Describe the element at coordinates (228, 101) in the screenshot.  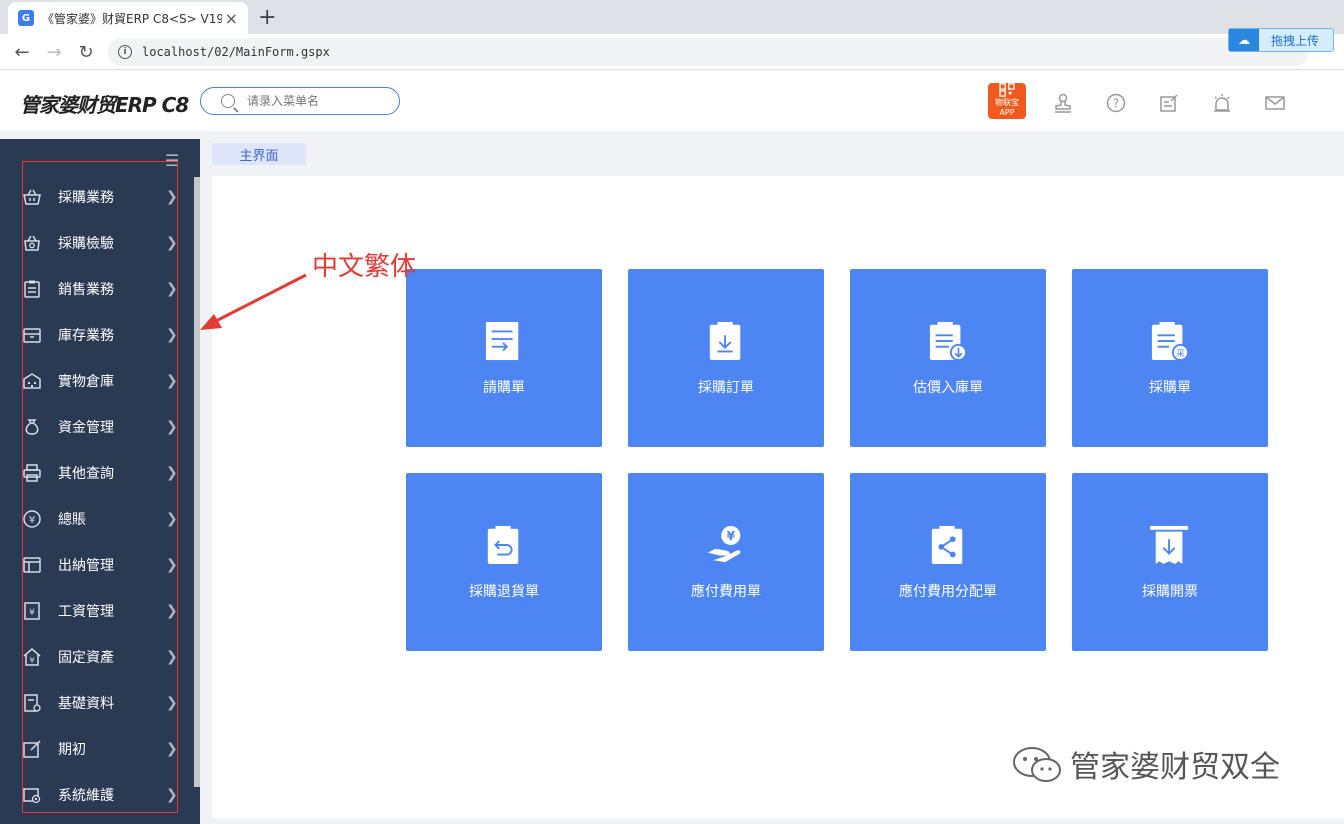
I see `search-icon` at that location.